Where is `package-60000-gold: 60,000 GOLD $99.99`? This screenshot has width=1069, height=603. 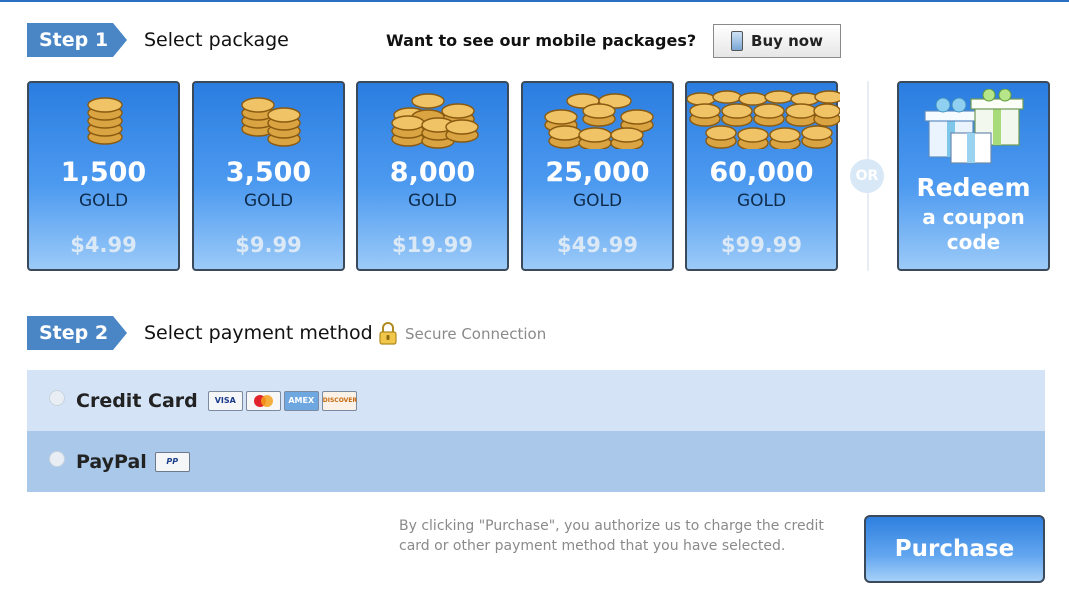
package-60000-gold: 60,000 GOLD $99.99 is located at coordinates (762, 176).